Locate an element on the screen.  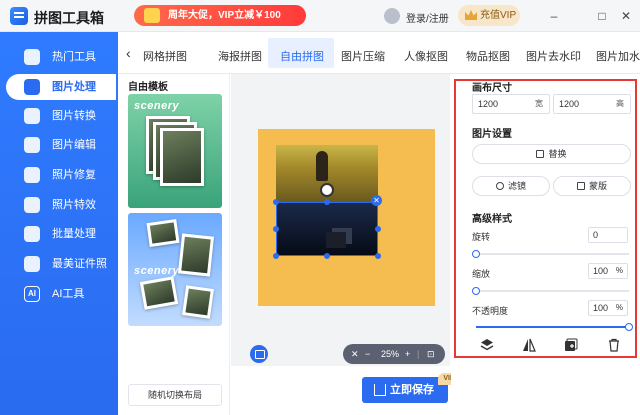
filter-button: 滤镜 is located at coordinates (511, 186).